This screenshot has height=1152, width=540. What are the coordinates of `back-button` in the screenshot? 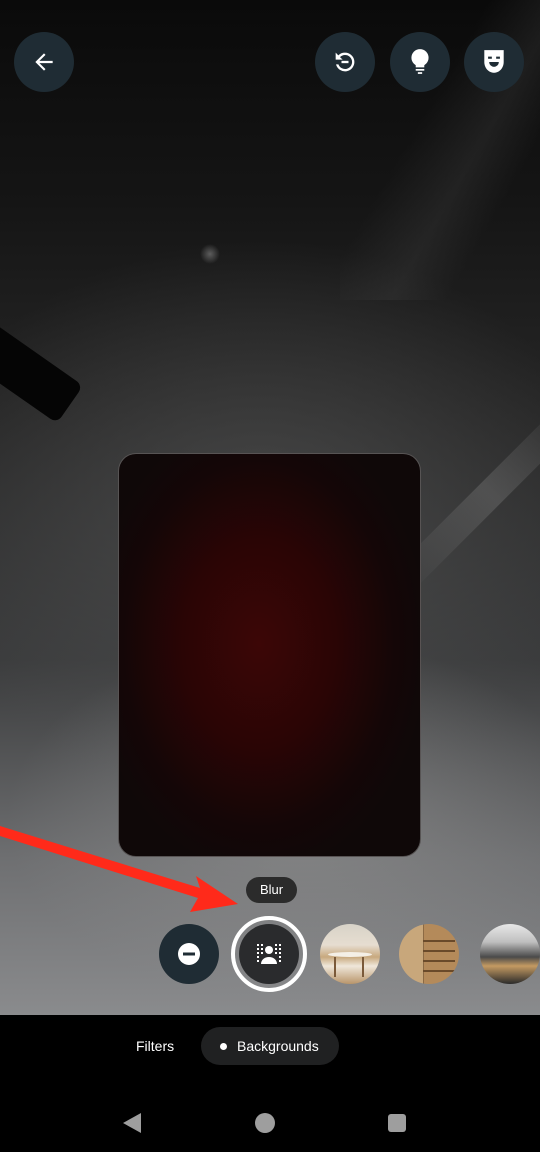 It's located at (44, 62).